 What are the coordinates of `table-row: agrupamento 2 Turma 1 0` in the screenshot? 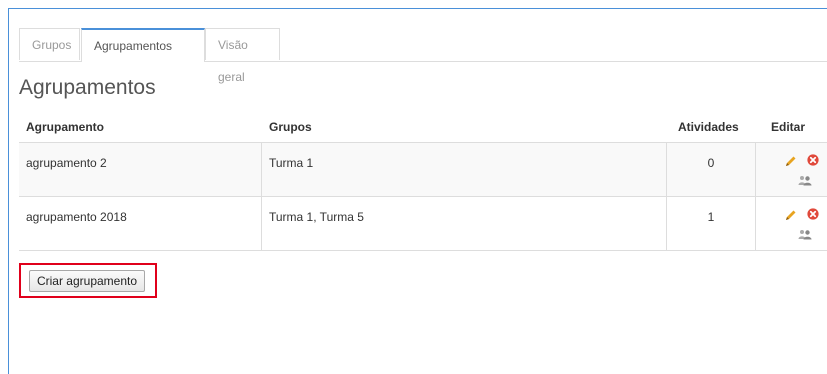 It's located at (423, 169).